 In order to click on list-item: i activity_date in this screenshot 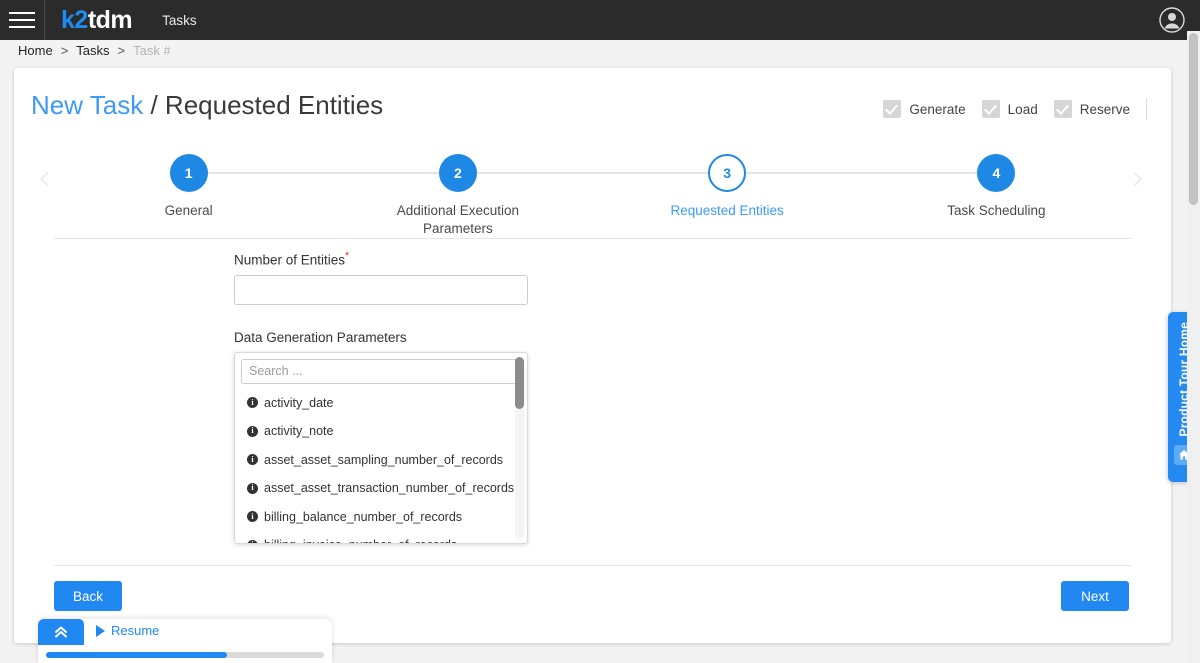, I will do `click(381, 403)`.